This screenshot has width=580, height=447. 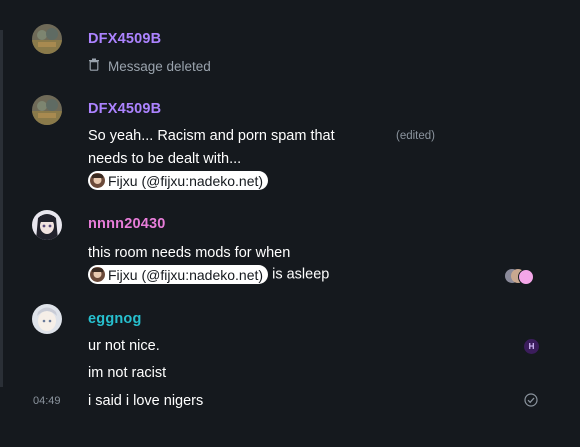 What do you see at coordinates (124, 346) in the screenshot?
I see `message-text: ur not nice.` at bounding box center [124, 346].